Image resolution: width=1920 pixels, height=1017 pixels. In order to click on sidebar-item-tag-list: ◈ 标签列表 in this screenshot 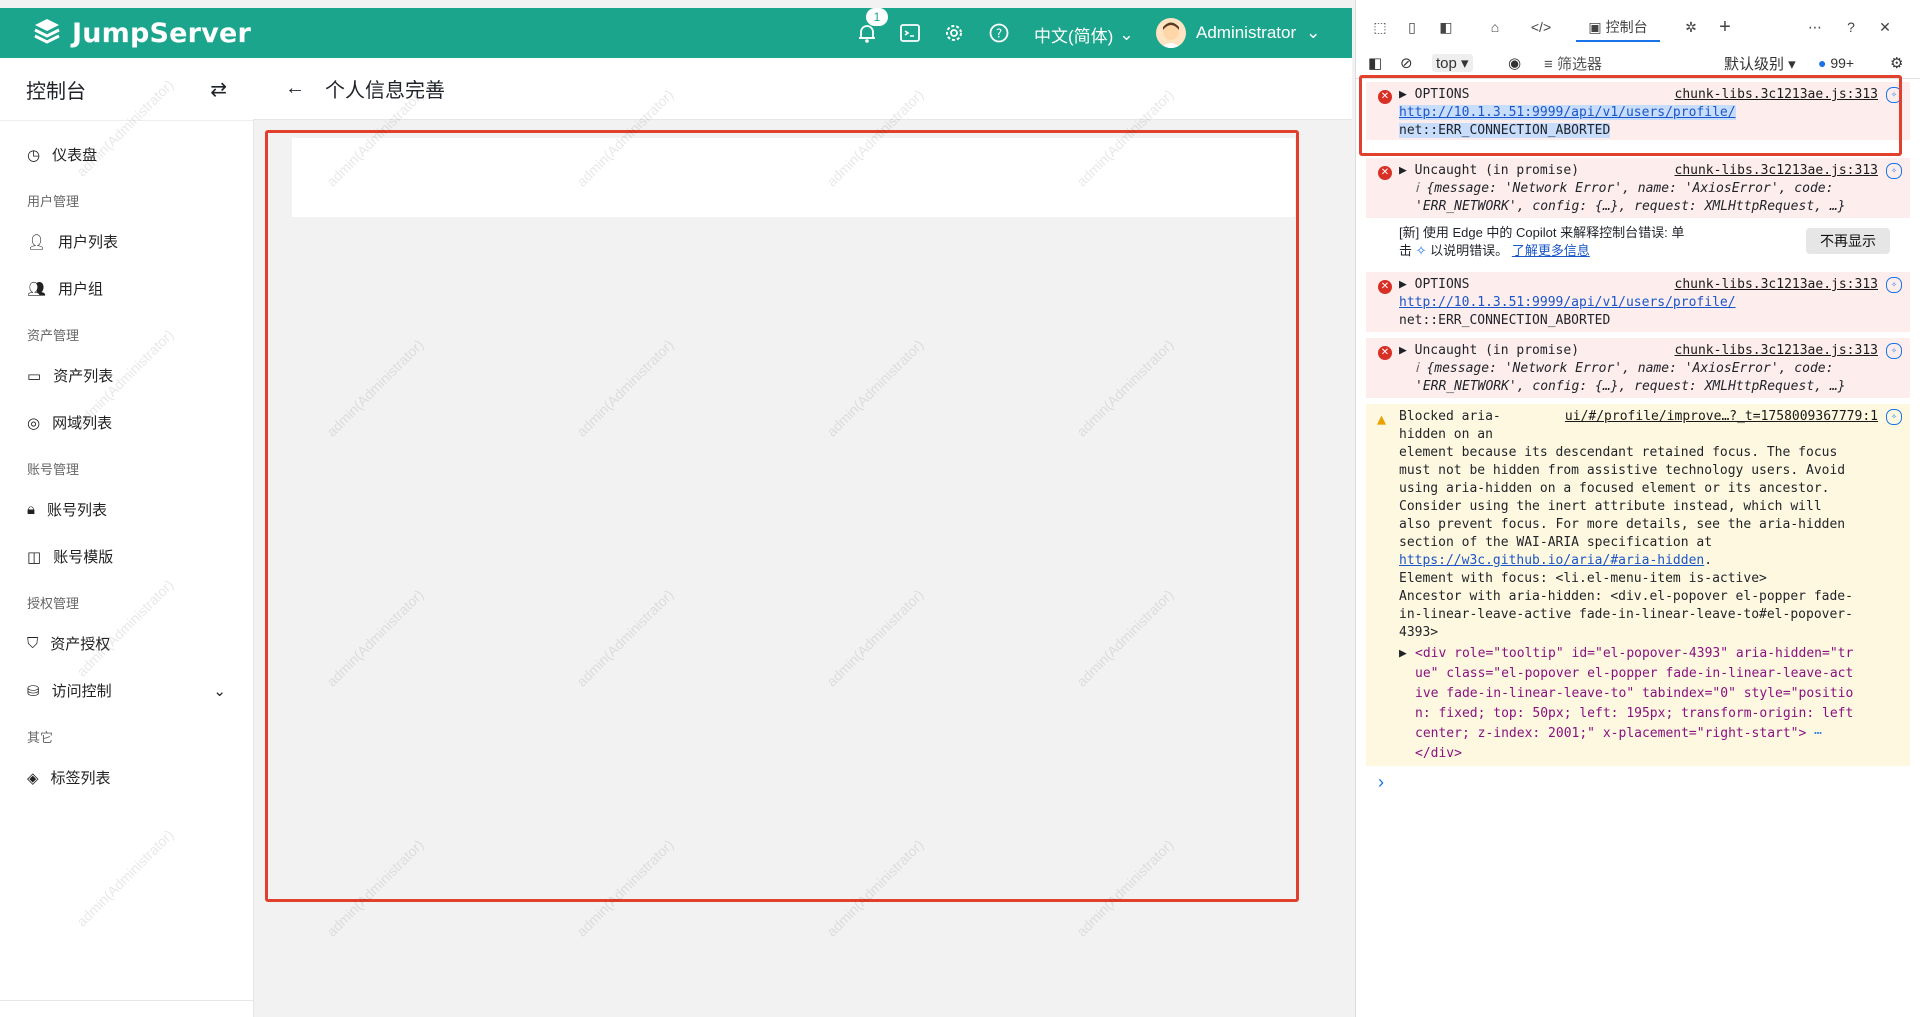, I will do `click(126, 777)`.